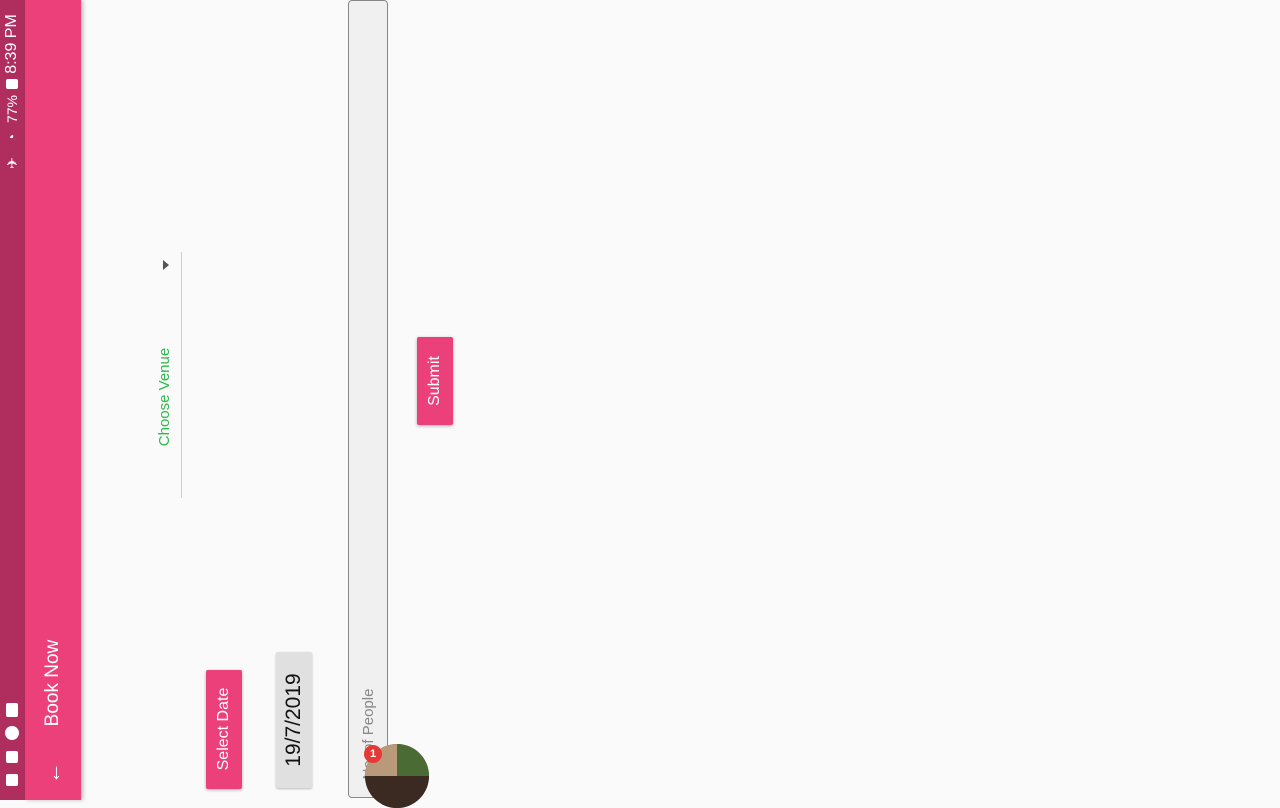  I want to click on select-date-label: Select Date, so click(223, 729).